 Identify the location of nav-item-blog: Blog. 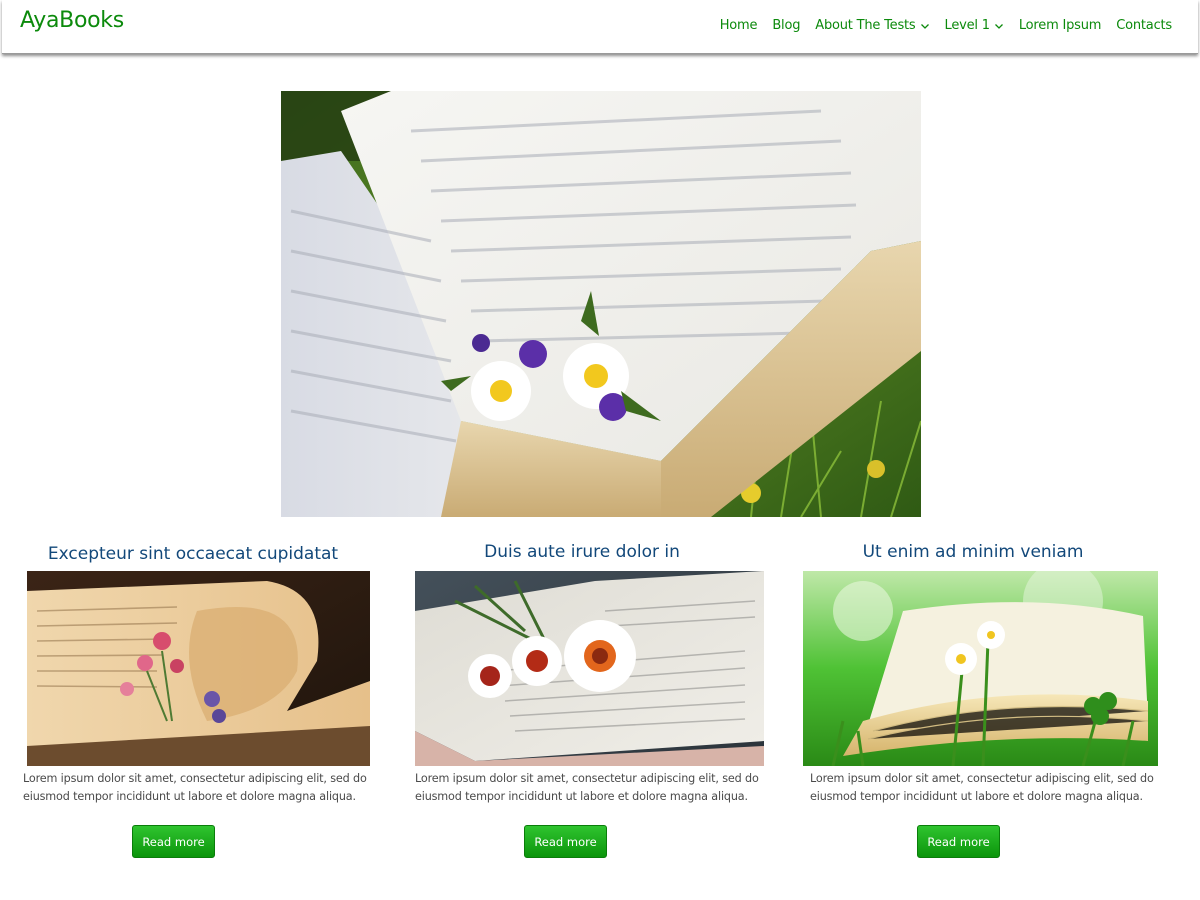
(786, 25).